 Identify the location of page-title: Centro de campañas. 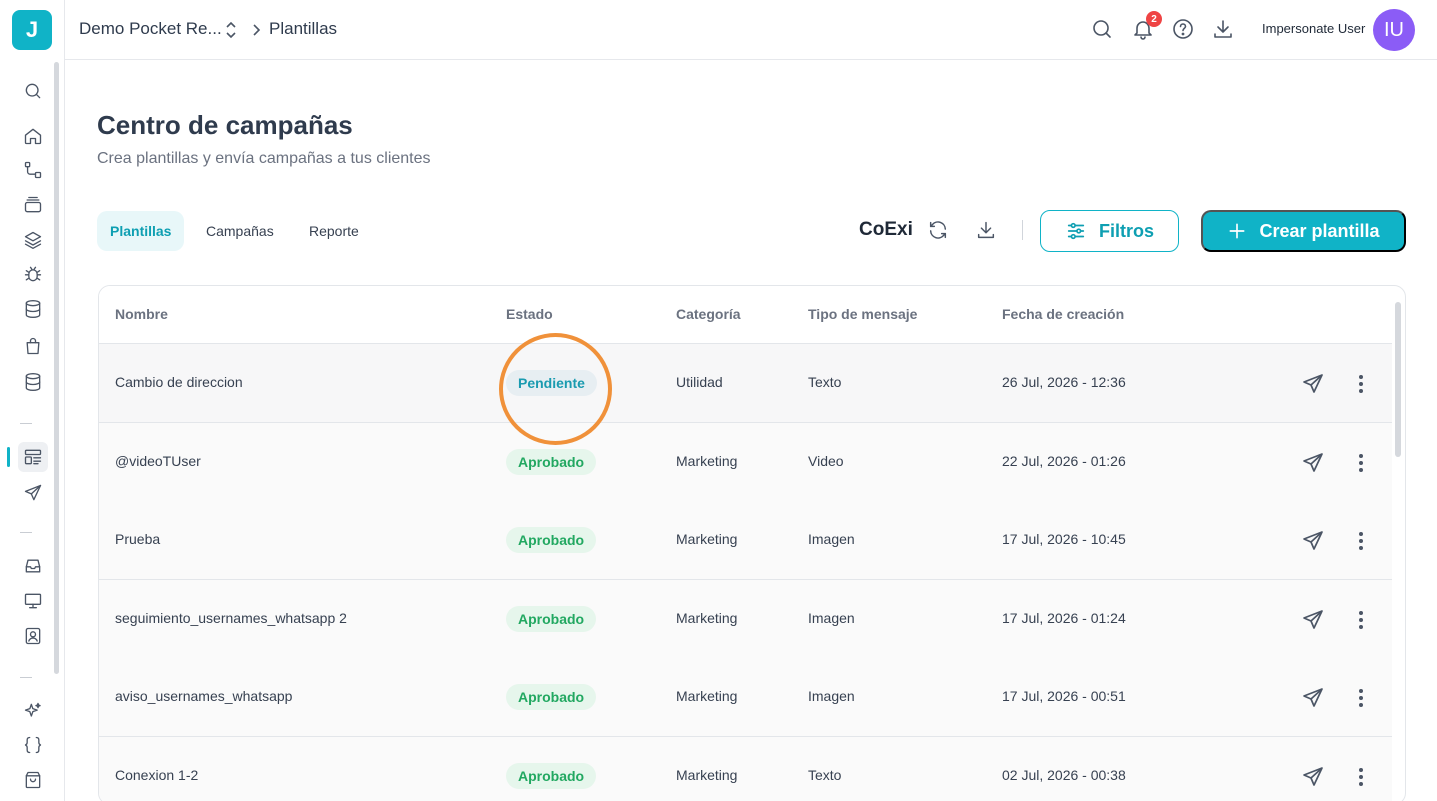
(225, 125).